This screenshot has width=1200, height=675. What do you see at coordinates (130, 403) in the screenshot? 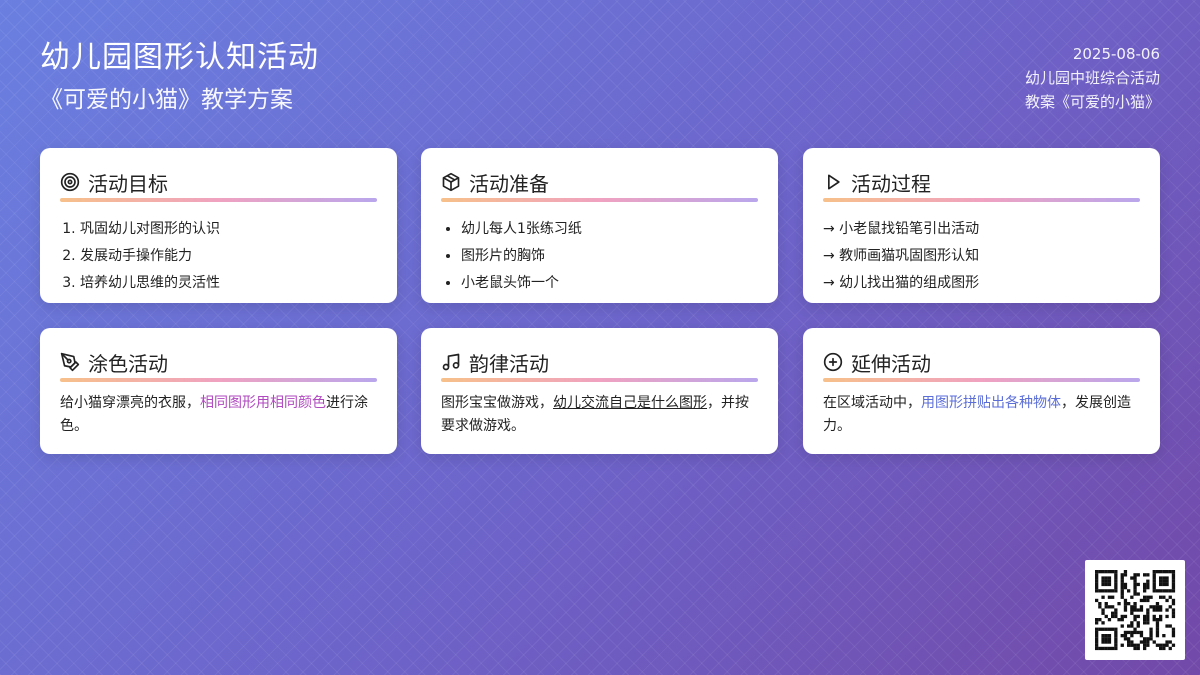
I see `text-segment: 给小猫穿漂亮的衣服，` at bounding box center [130, 403].